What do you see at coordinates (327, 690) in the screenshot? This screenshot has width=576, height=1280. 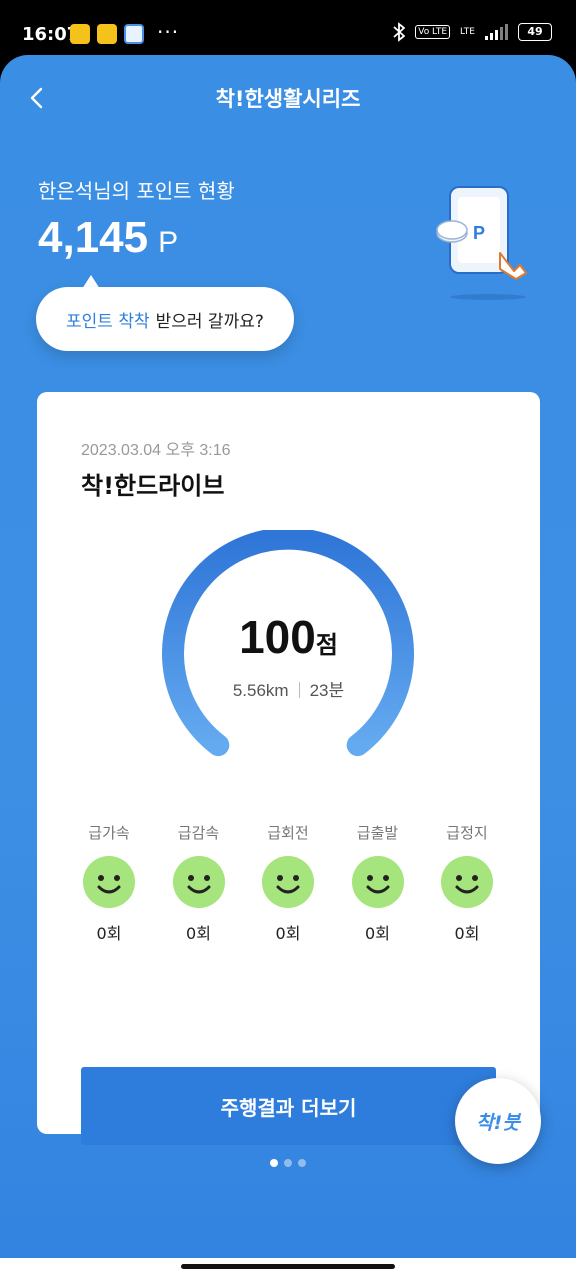 I see `drive-duration: 23분` at bounding box center [327, 690].